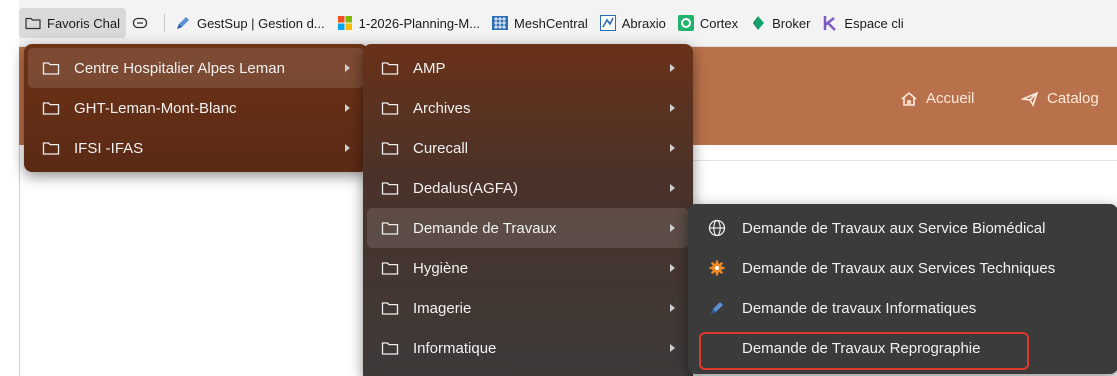 This screenshot has height=376, width=1117. Describe the element at coordinates (500, 23) in the screenshot. I see `meshcentral-icon` at that location.